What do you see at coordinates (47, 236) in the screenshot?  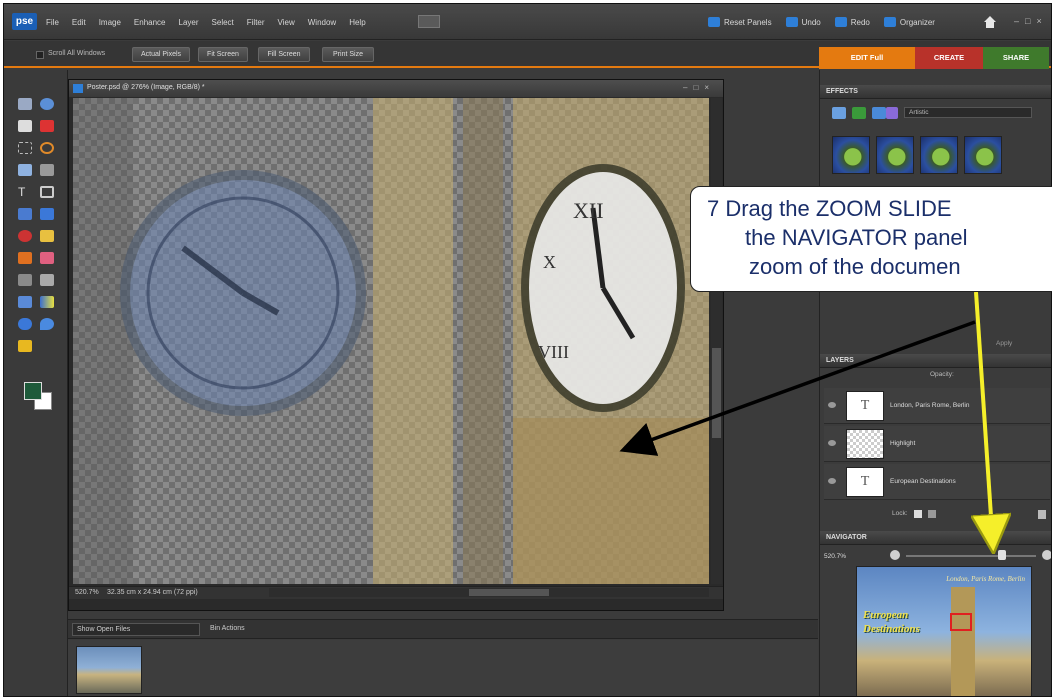 I see `healing-brush-tool-icon` at bounding box center [47, 236].